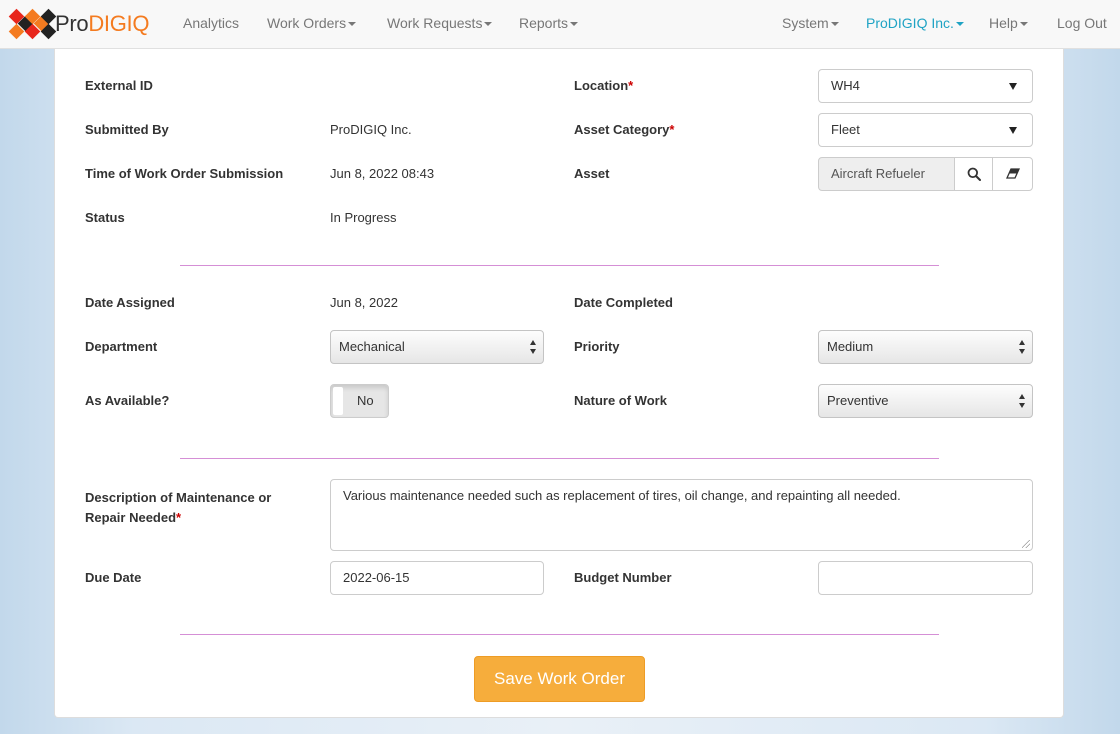 This screenshot has height=734, width=1120. I want to click on nav-work-orders: Work Orders, so click(312, 24).